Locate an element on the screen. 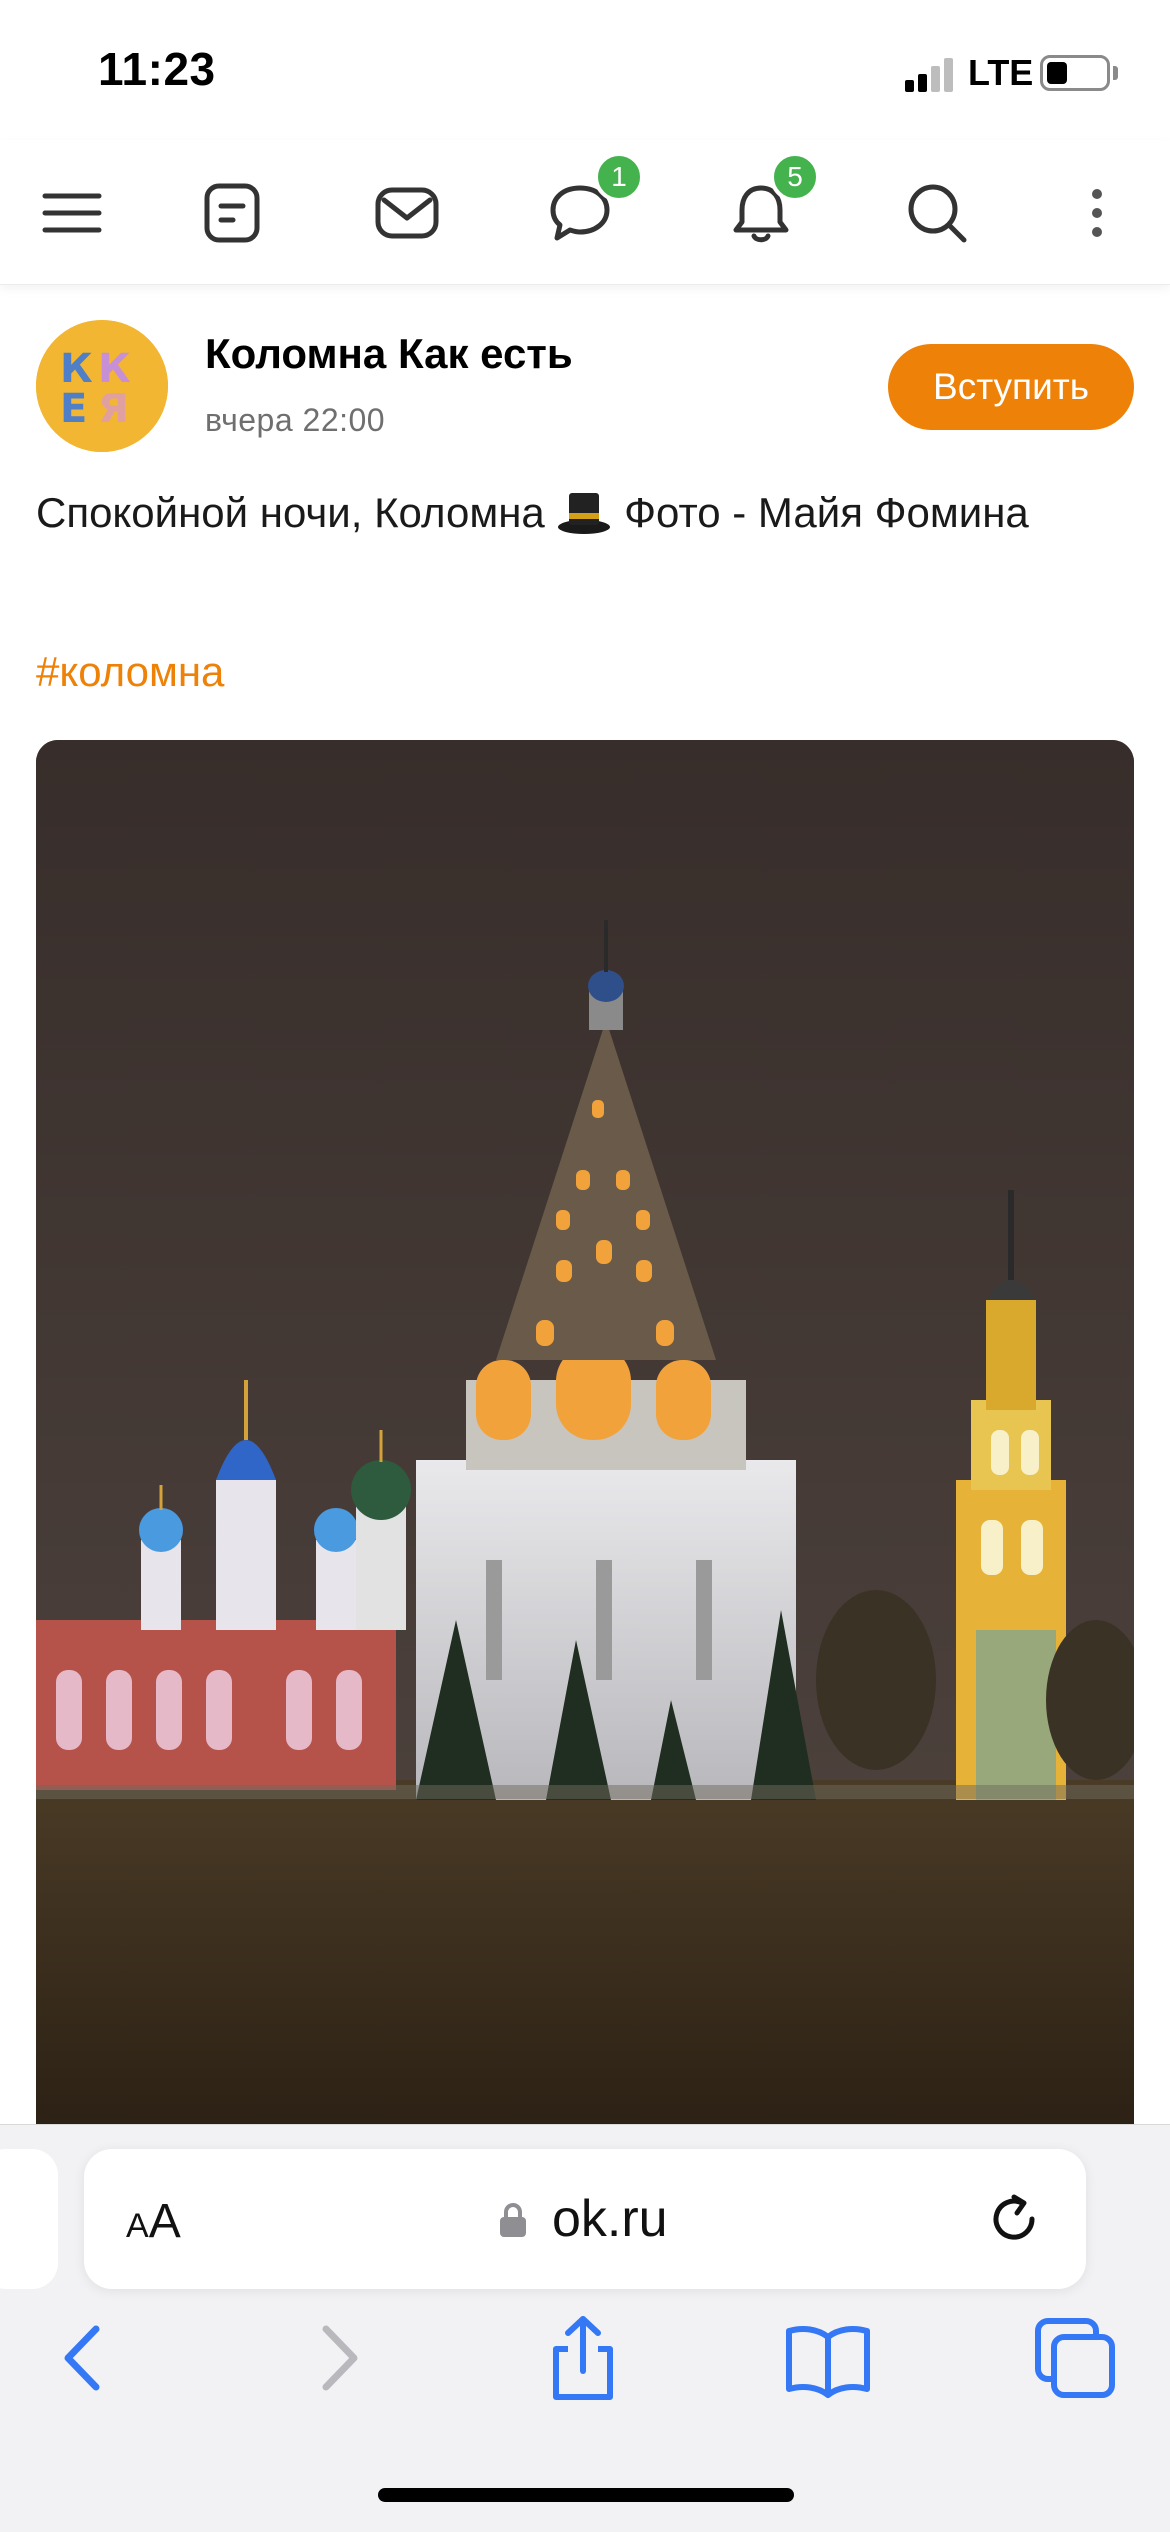  group-name: Коломна Как есть is located at coordinates (389, 354).